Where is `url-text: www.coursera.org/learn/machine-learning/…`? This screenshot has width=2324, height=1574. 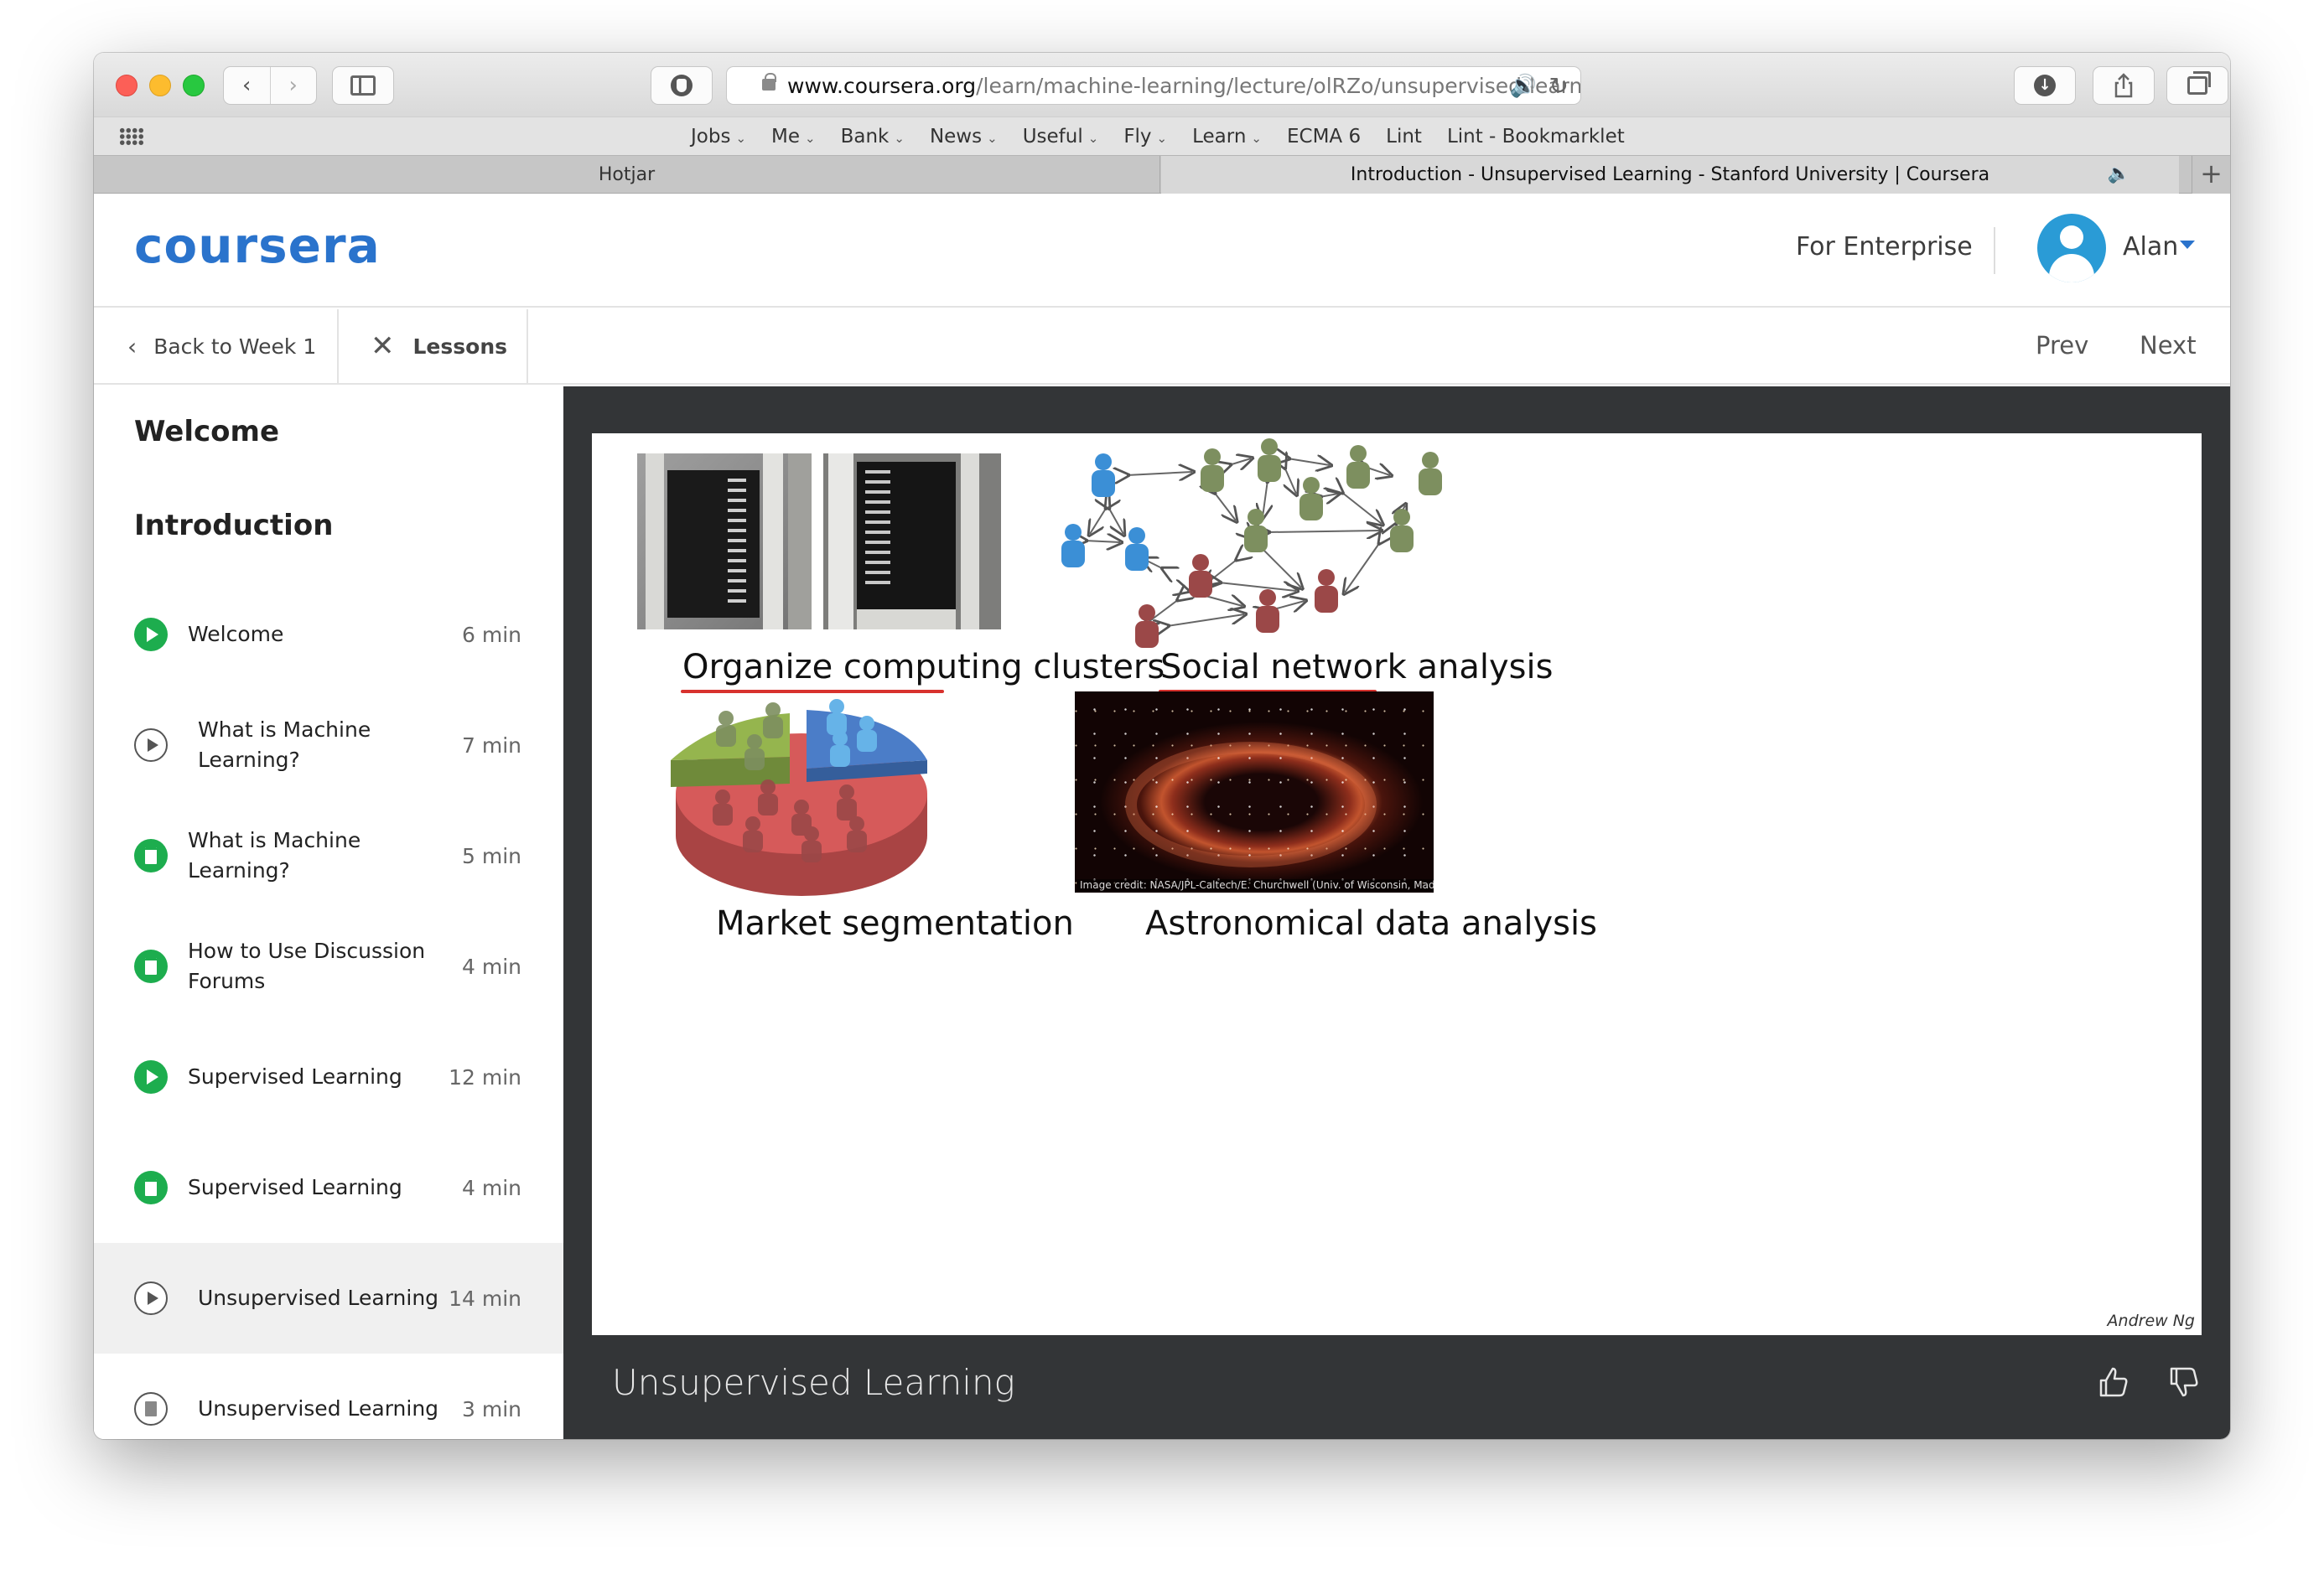
url-text: www.coursera.org/learn/machine-learning/… is located at coordinates (1184, 85).